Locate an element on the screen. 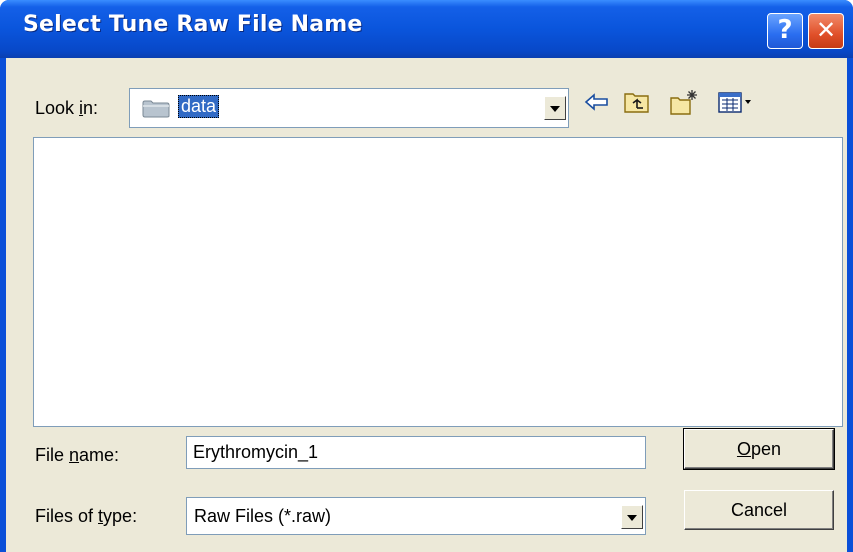 Image resolution: width=853 pixels, height=552 pixels. look-in-dropdown-button is located at coordinates (555, 108).